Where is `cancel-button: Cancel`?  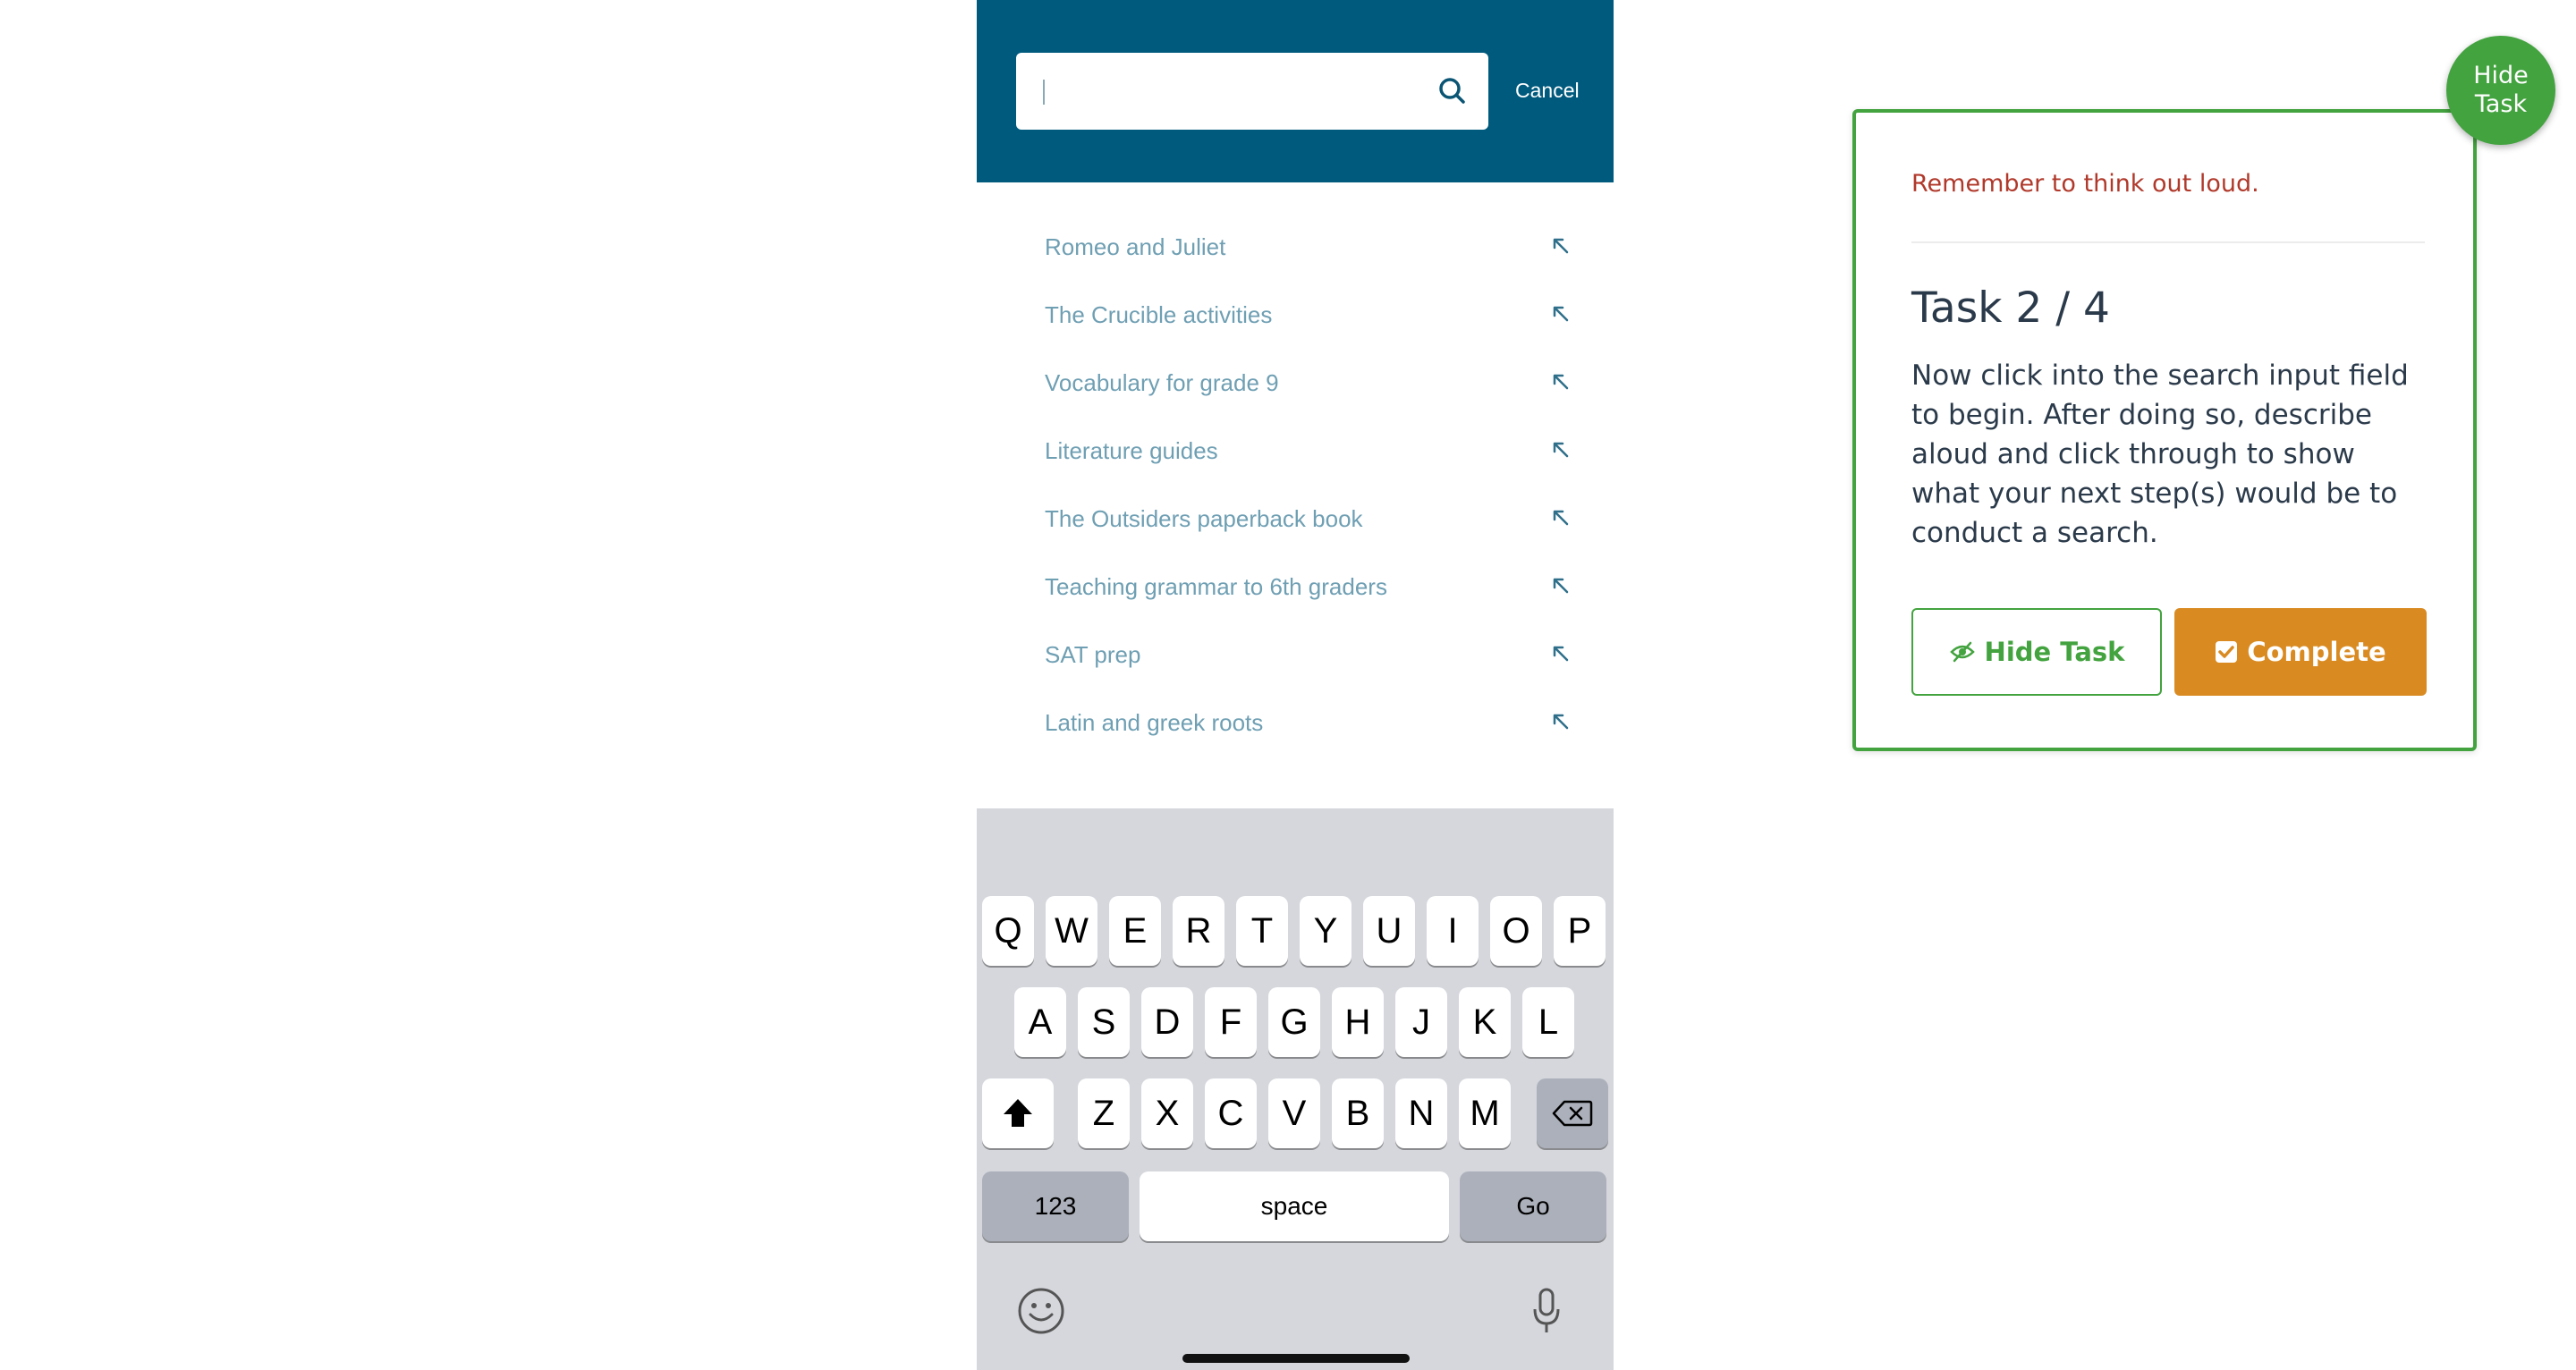
cancel-button: Cancel is located at coordinates (1547, 90).